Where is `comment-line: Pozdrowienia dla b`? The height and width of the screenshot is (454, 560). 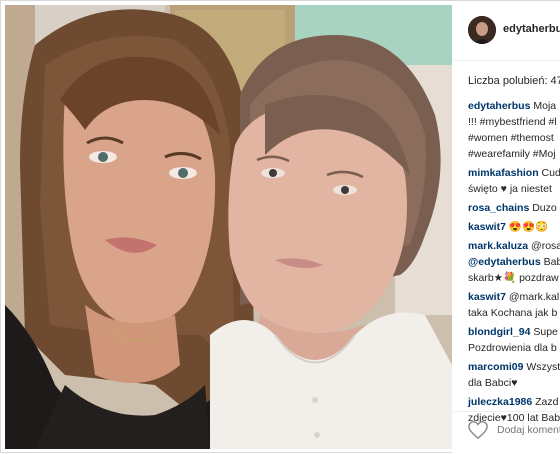
comment-line: Pozdrowienia dla b is located at coordinates (514, 348).